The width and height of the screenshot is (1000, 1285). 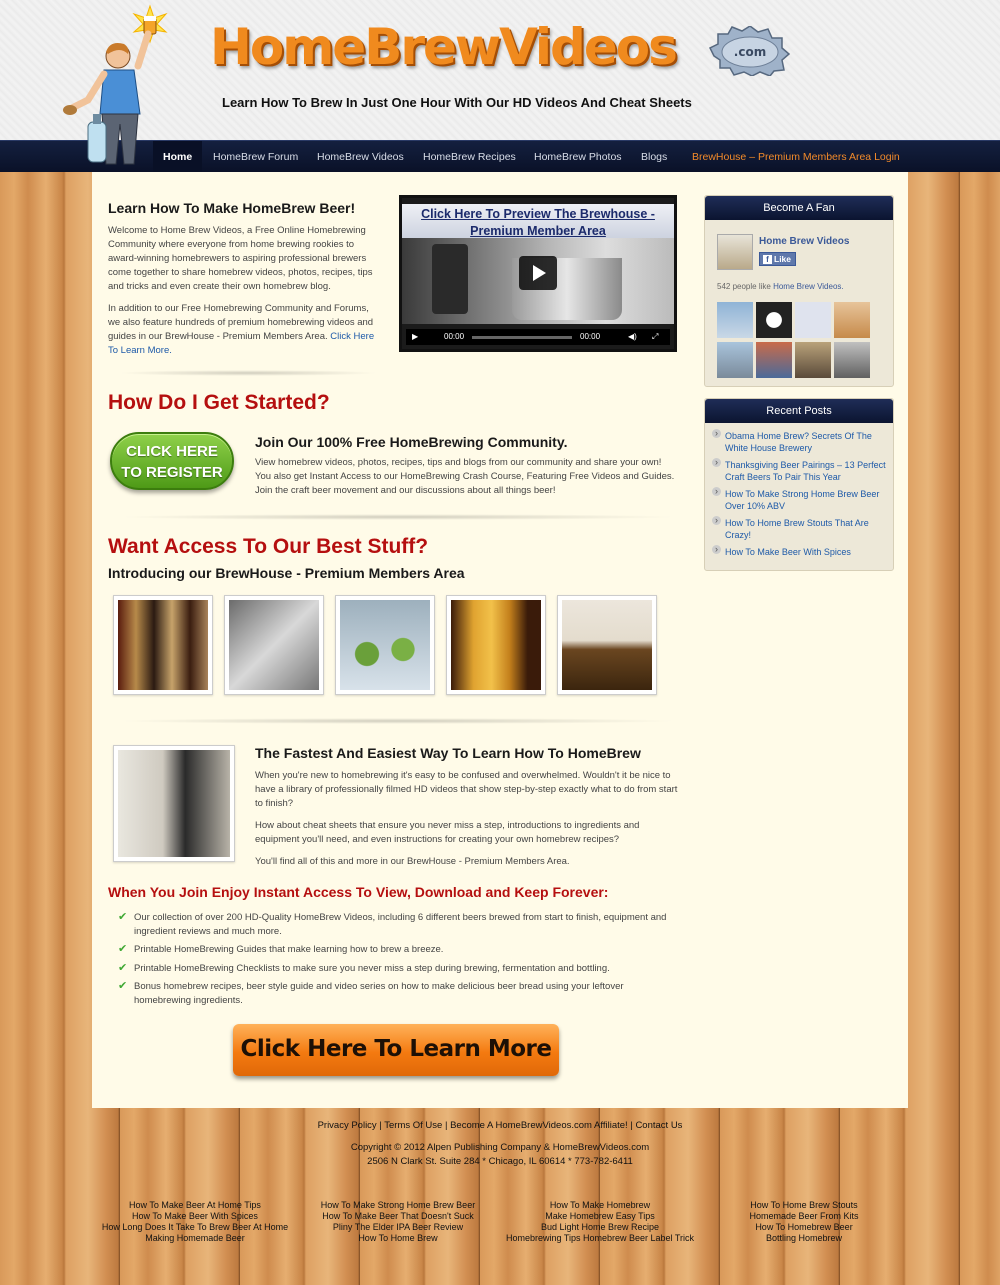 What do you see at coordinates (415, 337) in the screenshot?
I see `play-small-icon: ▶` at bounding box center [415, 337].